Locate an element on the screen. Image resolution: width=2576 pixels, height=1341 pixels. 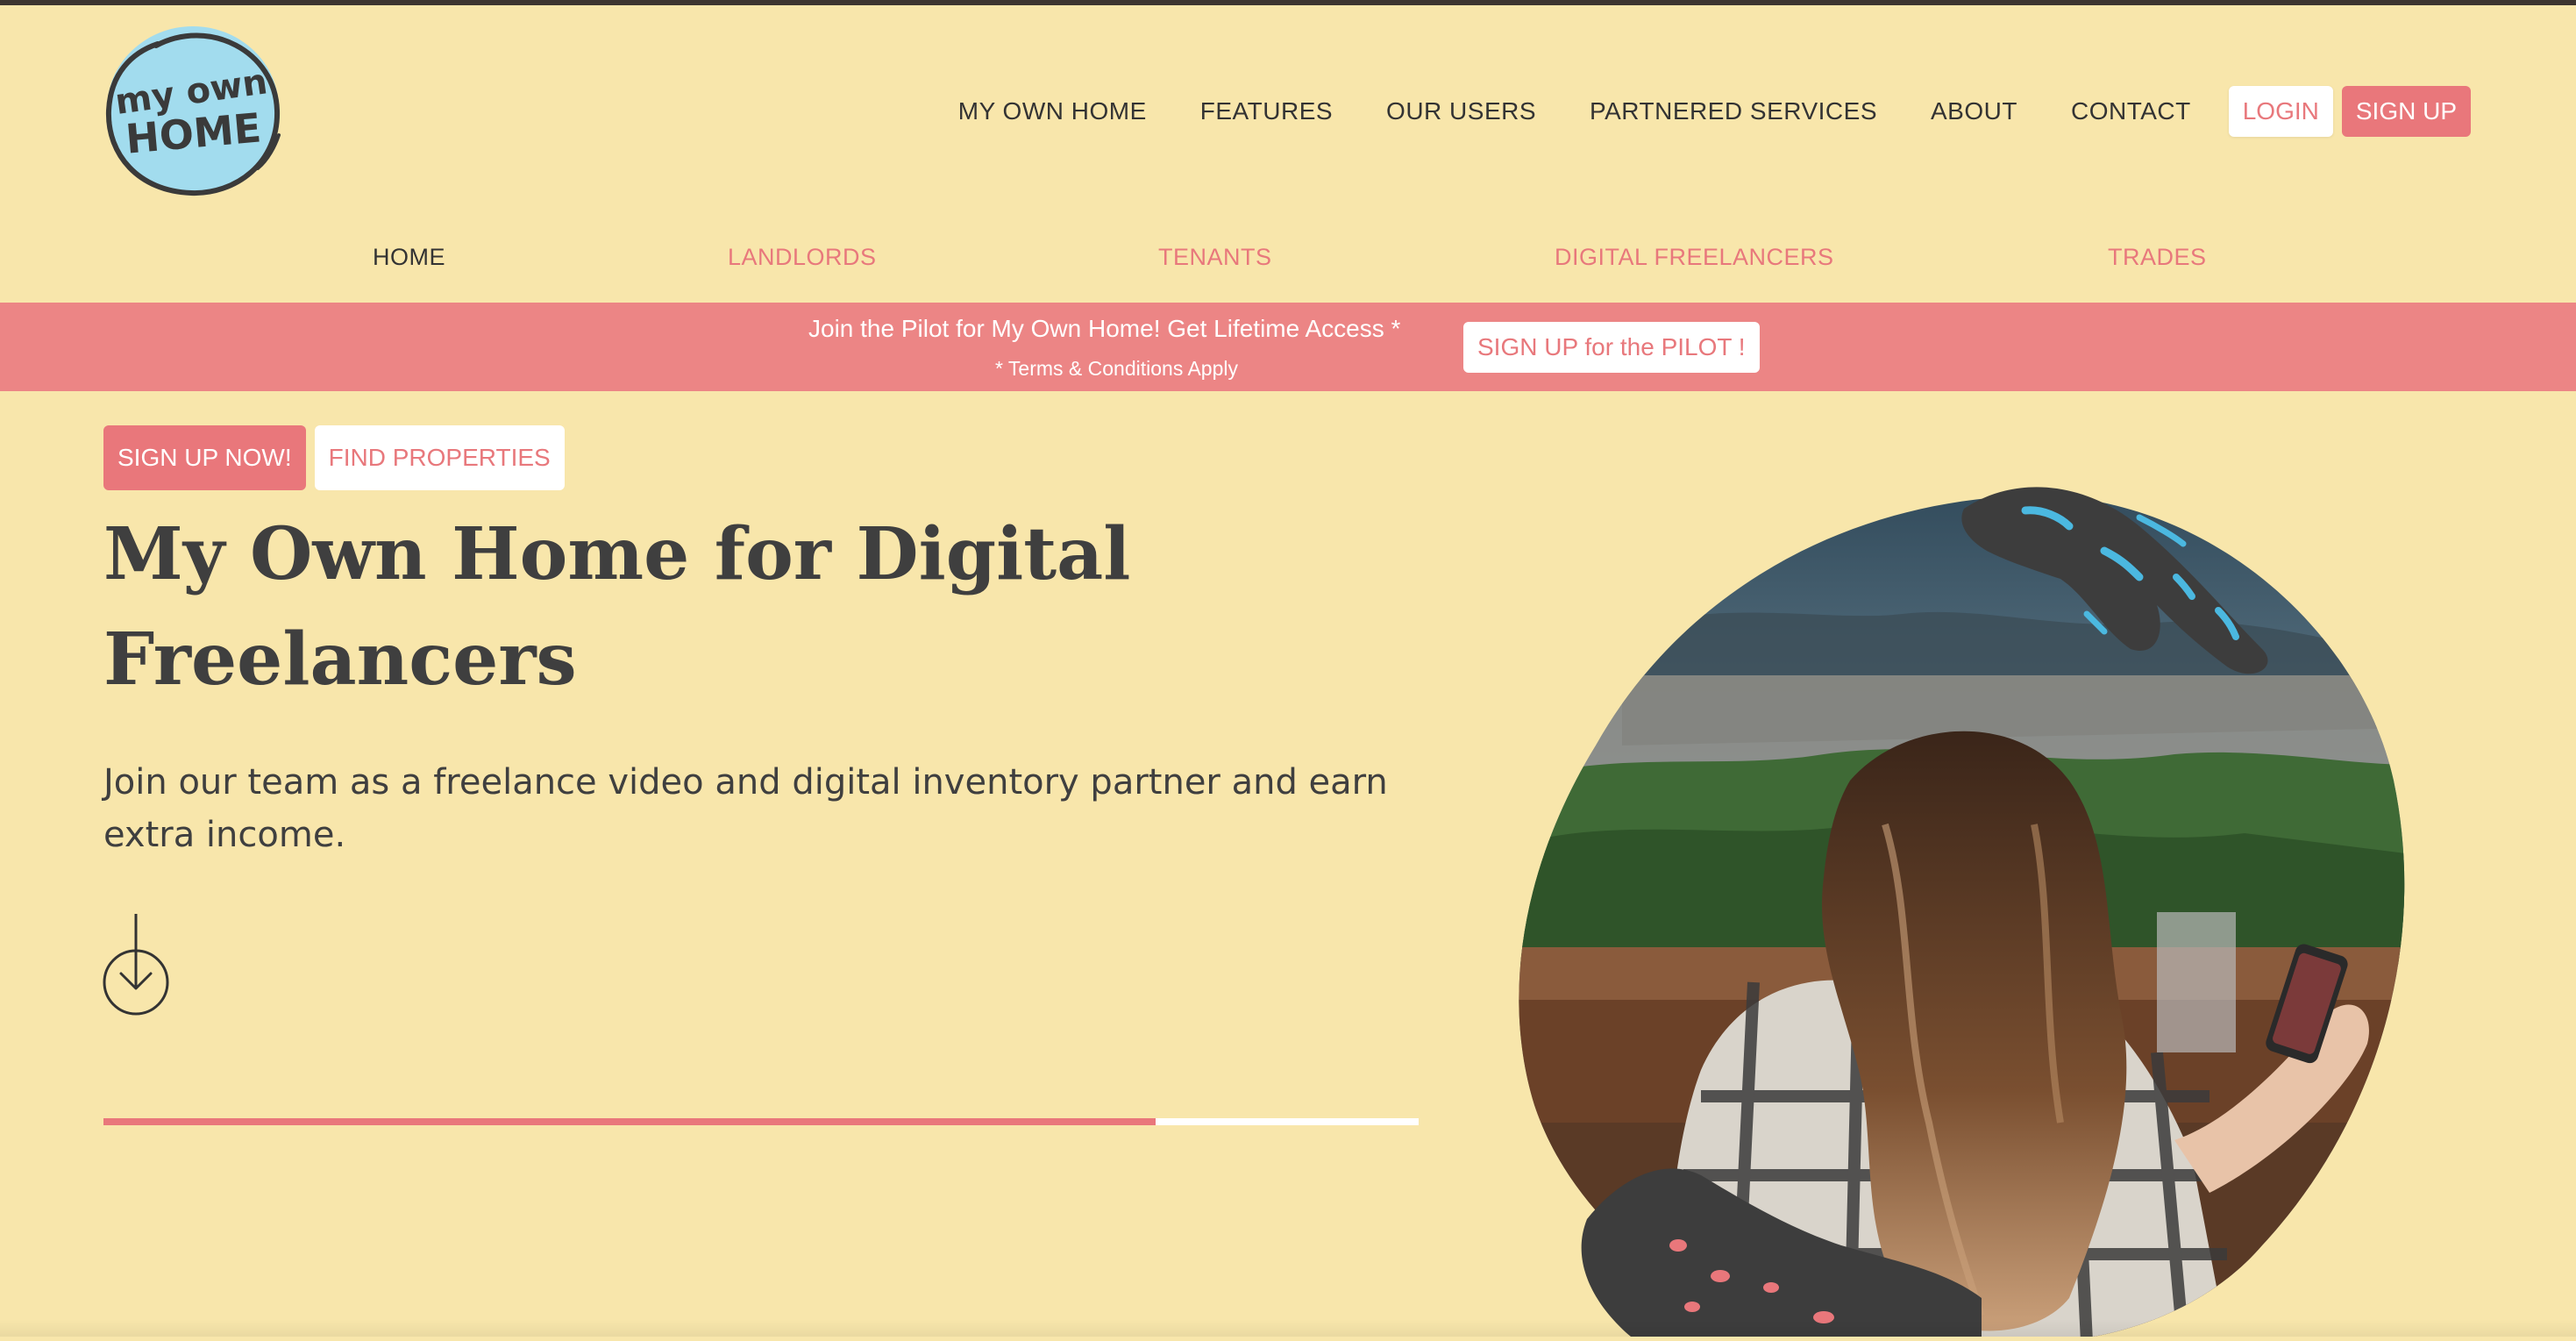
top-border is located at coordinates (1288, 2).